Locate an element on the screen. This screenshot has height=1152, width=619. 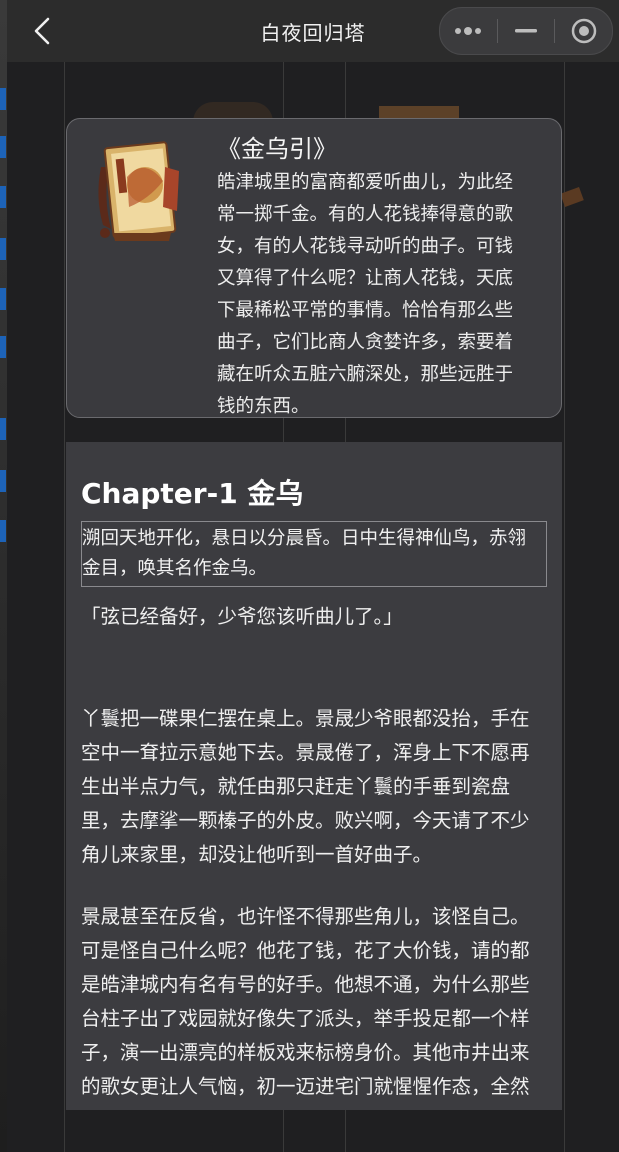
book-cover-icon is located at coordinates (138, 191).